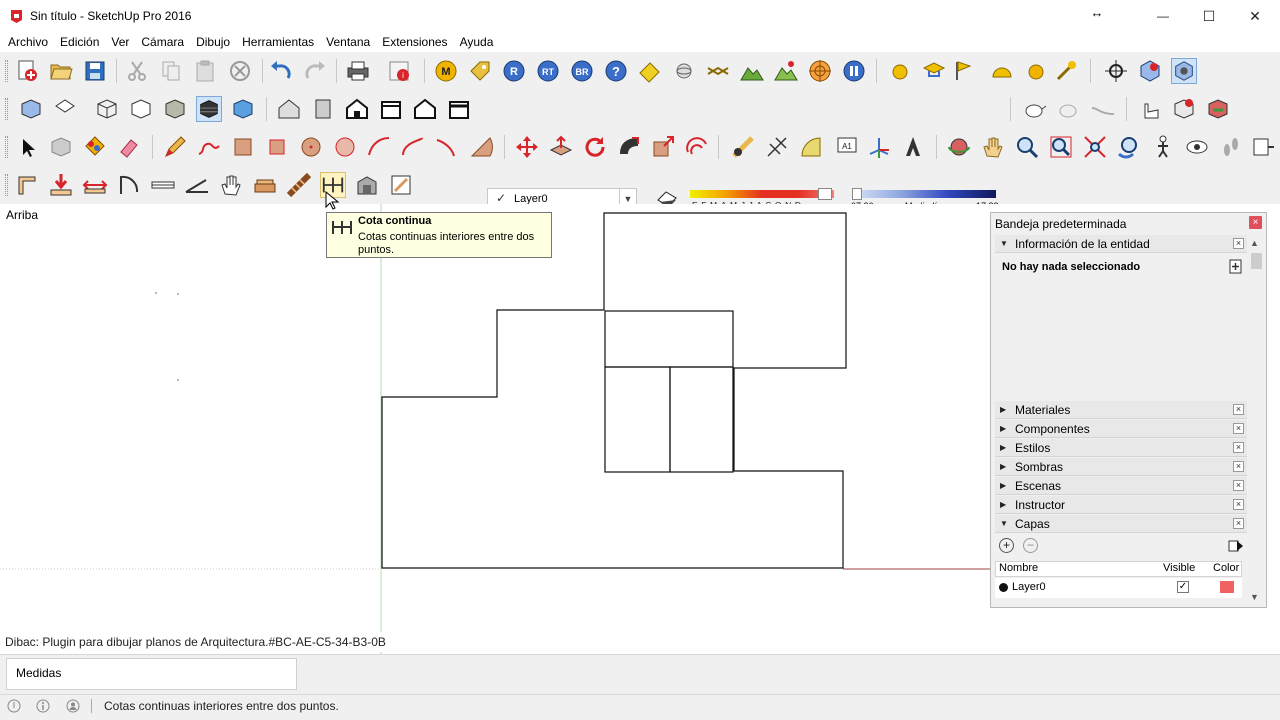 This screenshot has width=1280, height=720. What do you see at coordinates (900, 71) in the screenshot?
I see `yellow-sphere-icon` at bounding box center [900, 71].